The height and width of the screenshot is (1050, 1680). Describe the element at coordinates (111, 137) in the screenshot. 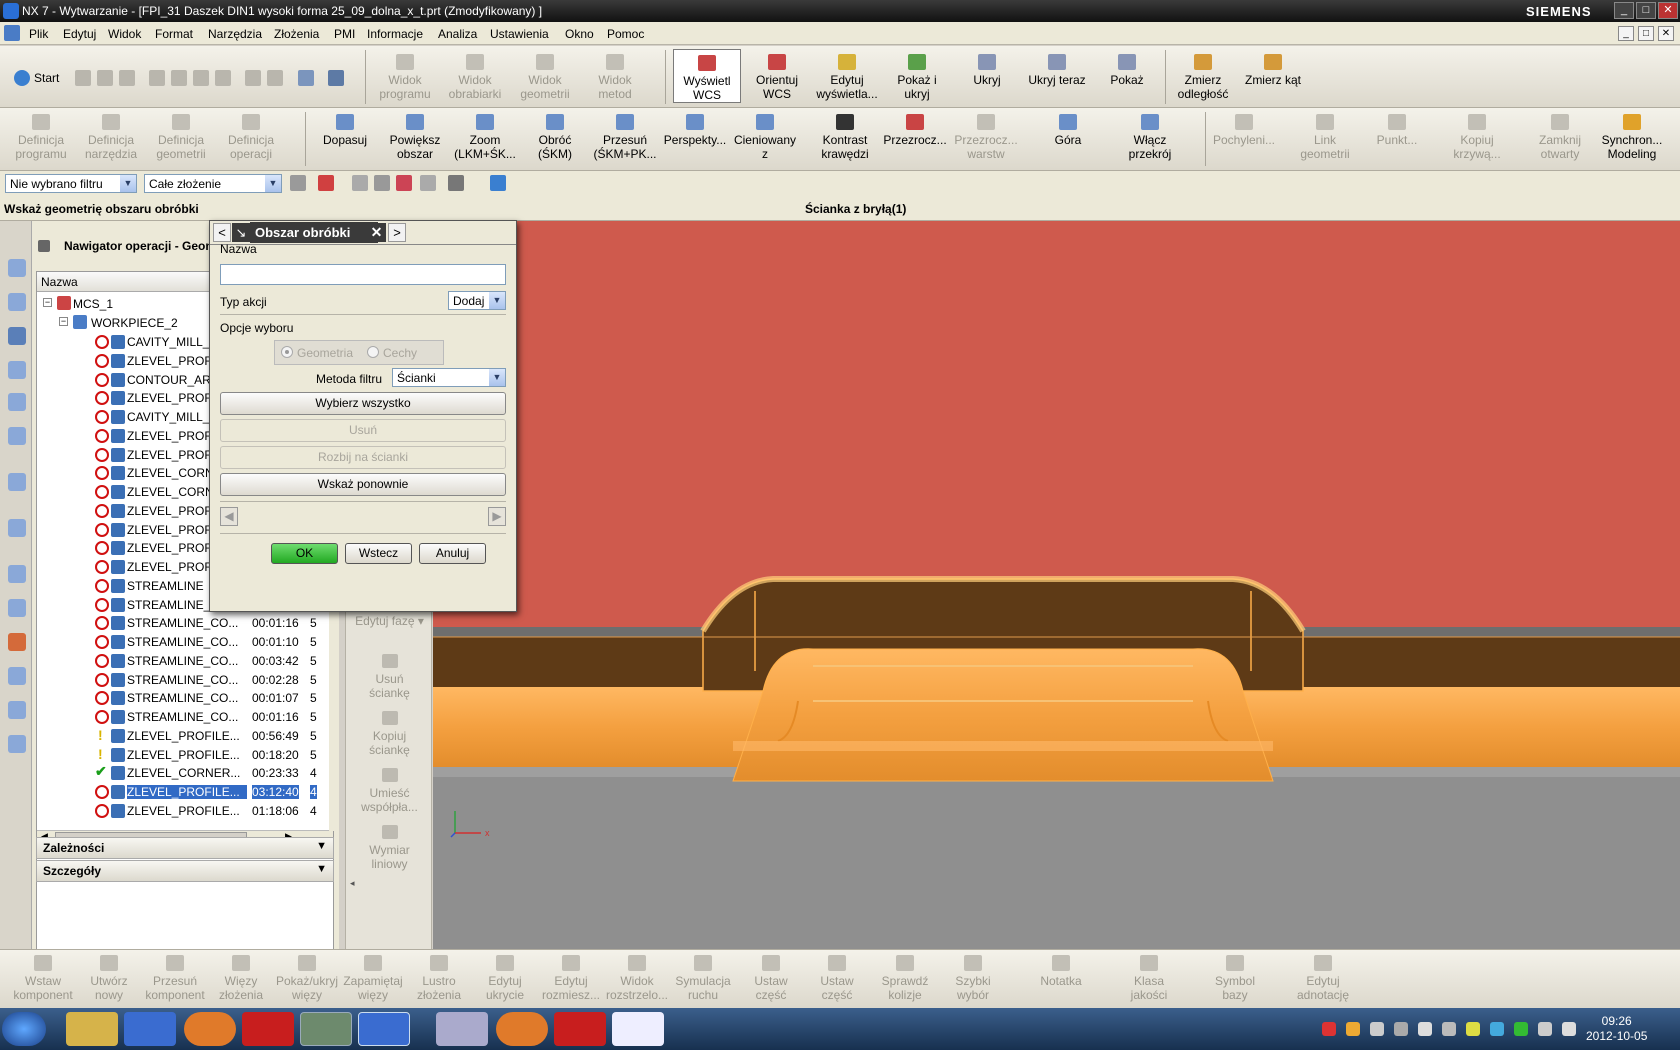

I see `define-tool-button: Definicja narzędzia` at that location.